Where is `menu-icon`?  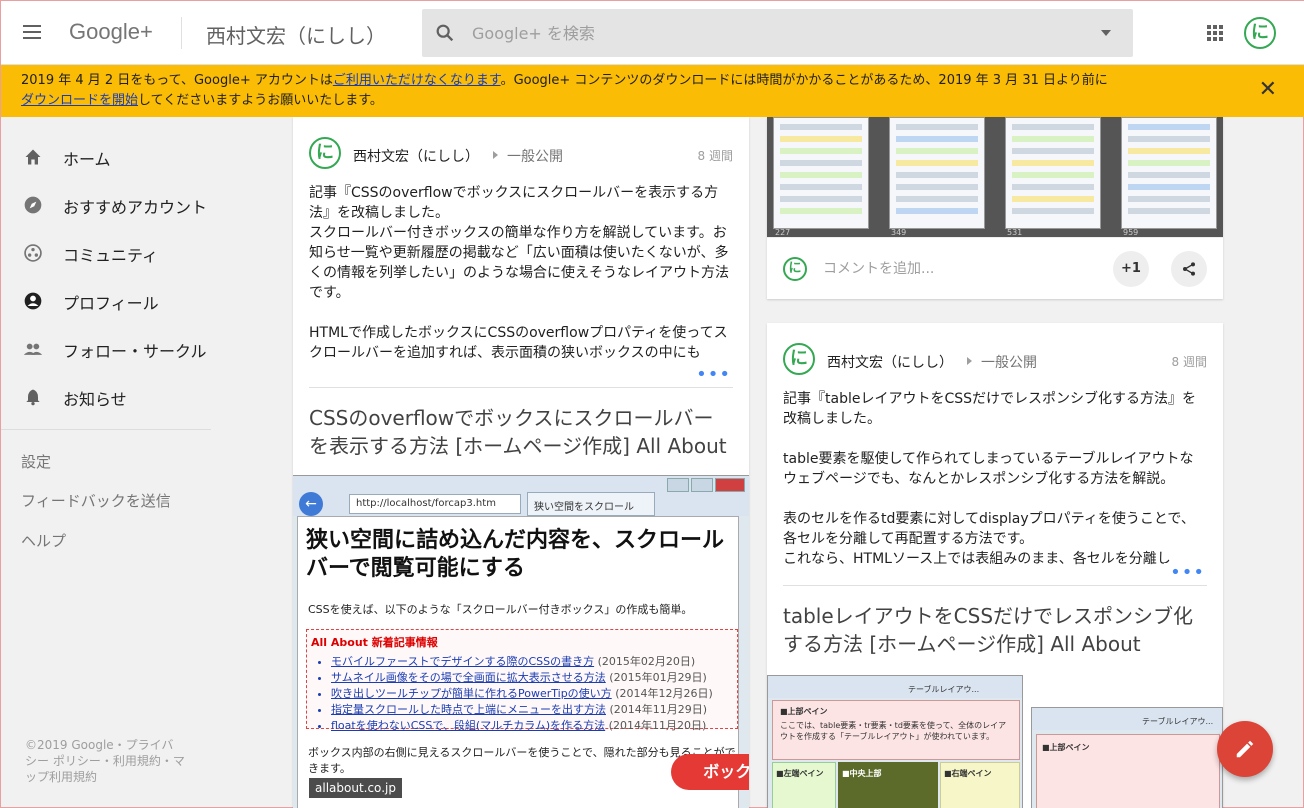
menu-icon is located at coordinates (32, 32).